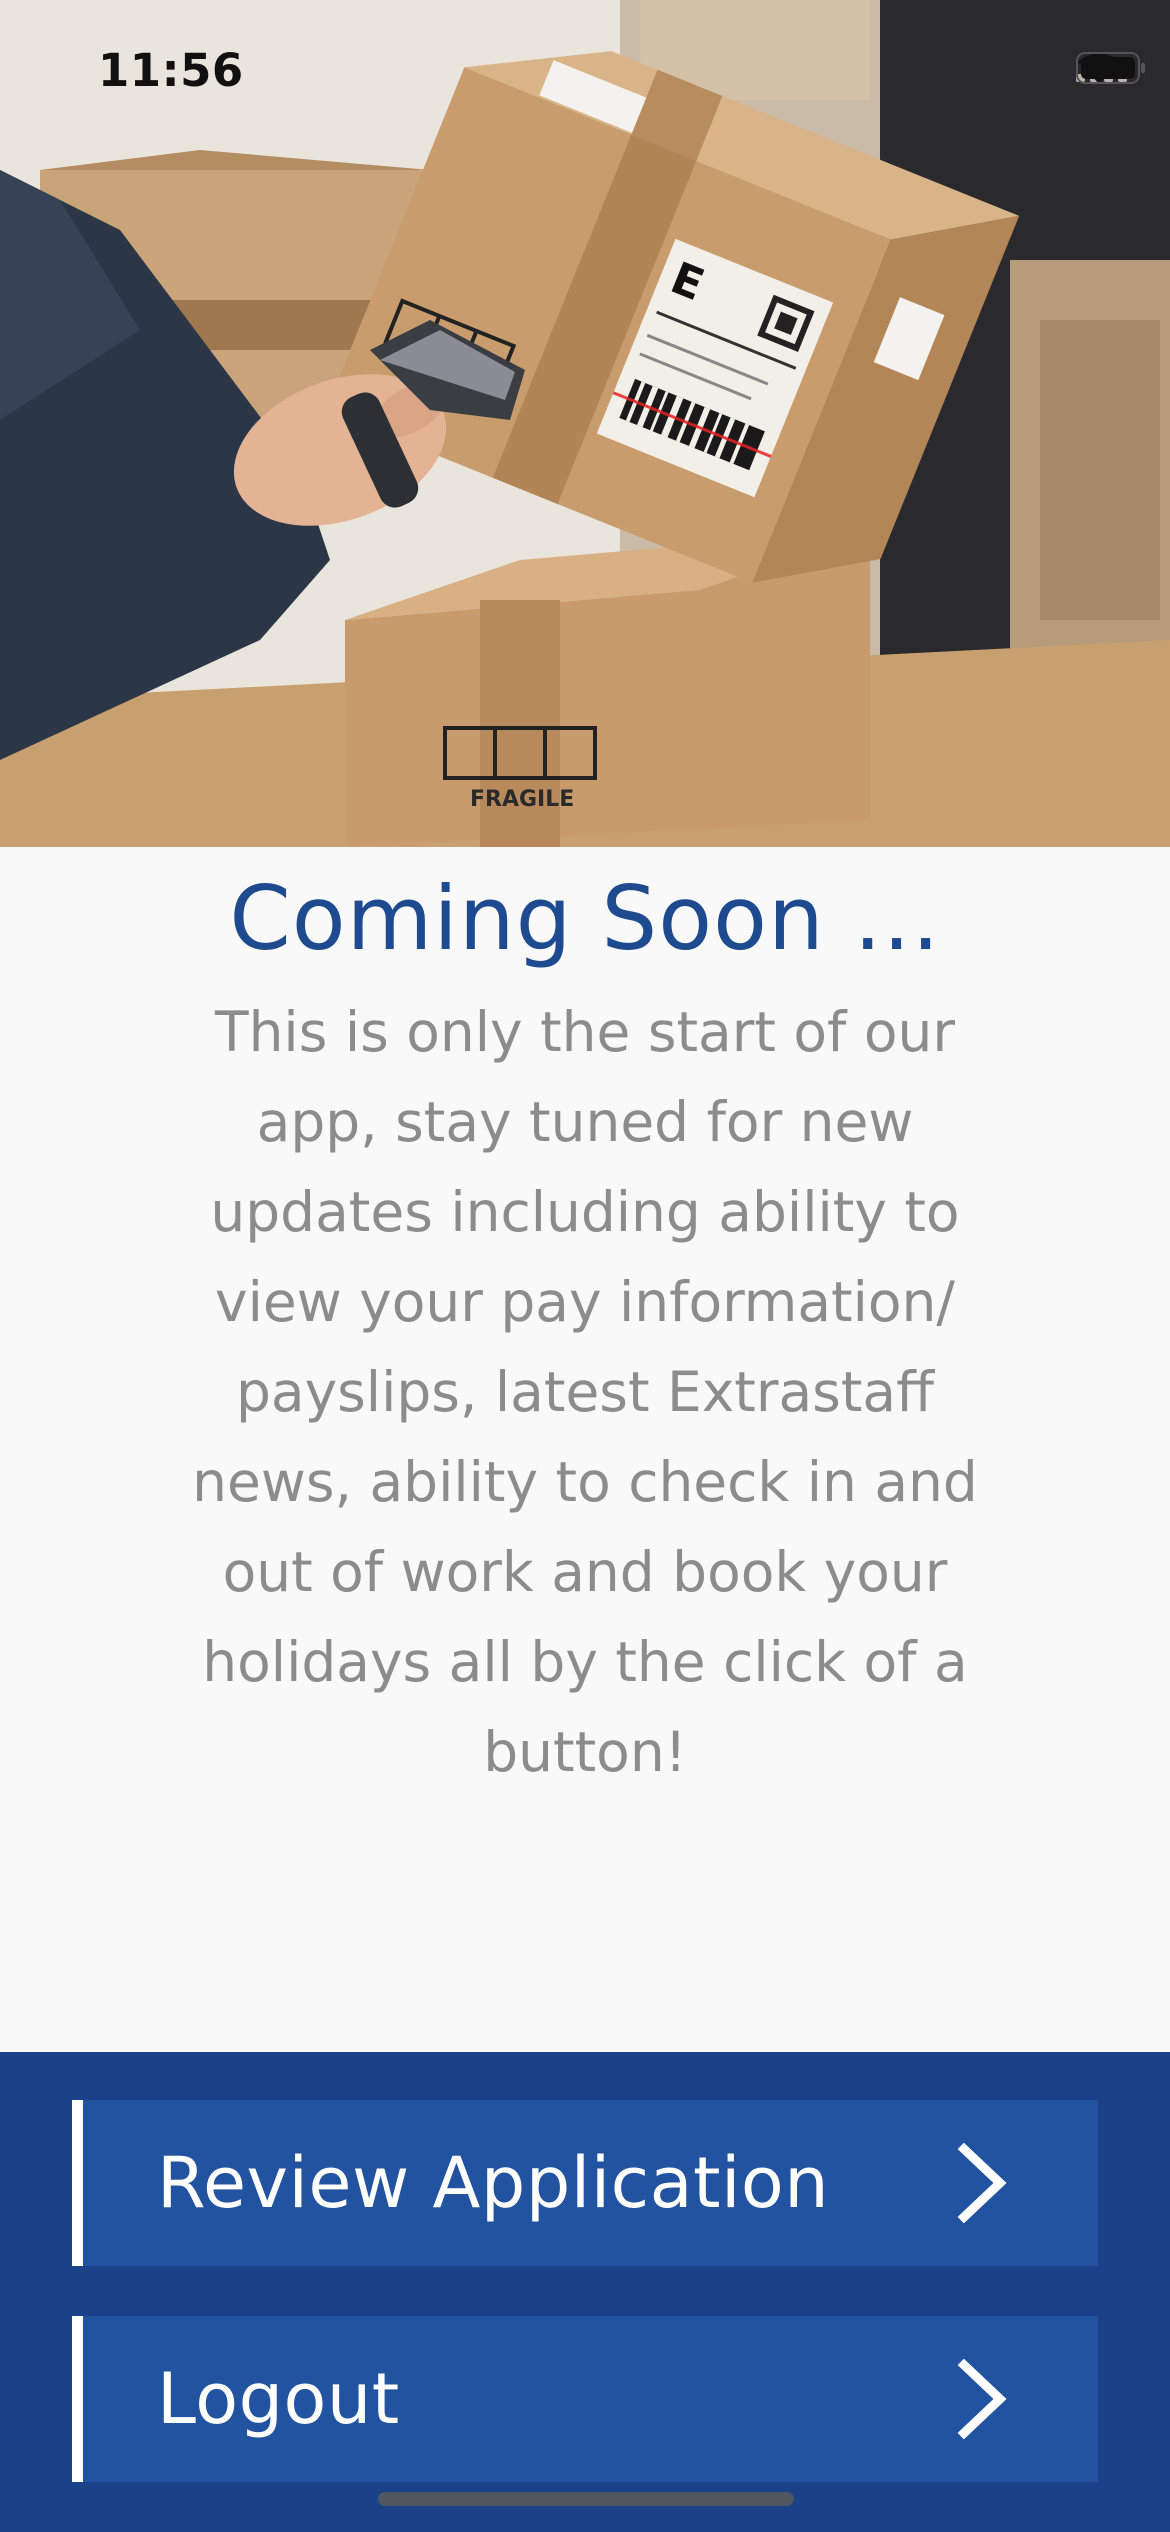 Image resolution: width=1170 pixels, height=2532 pixels. I want to click on status-time: 11:56, so click(171, 70).